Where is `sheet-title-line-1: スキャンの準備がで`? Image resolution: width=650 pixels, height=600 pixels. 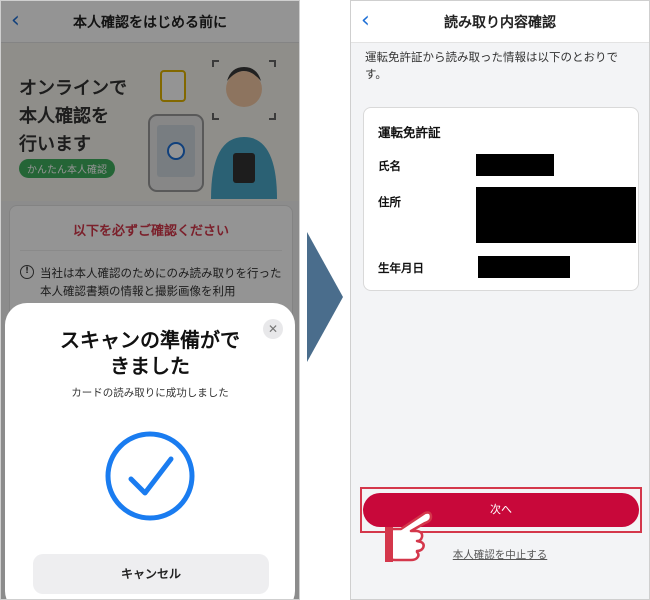 sheet-title-line-1: スキャンの準備がで is located at coordinates (150, 340).